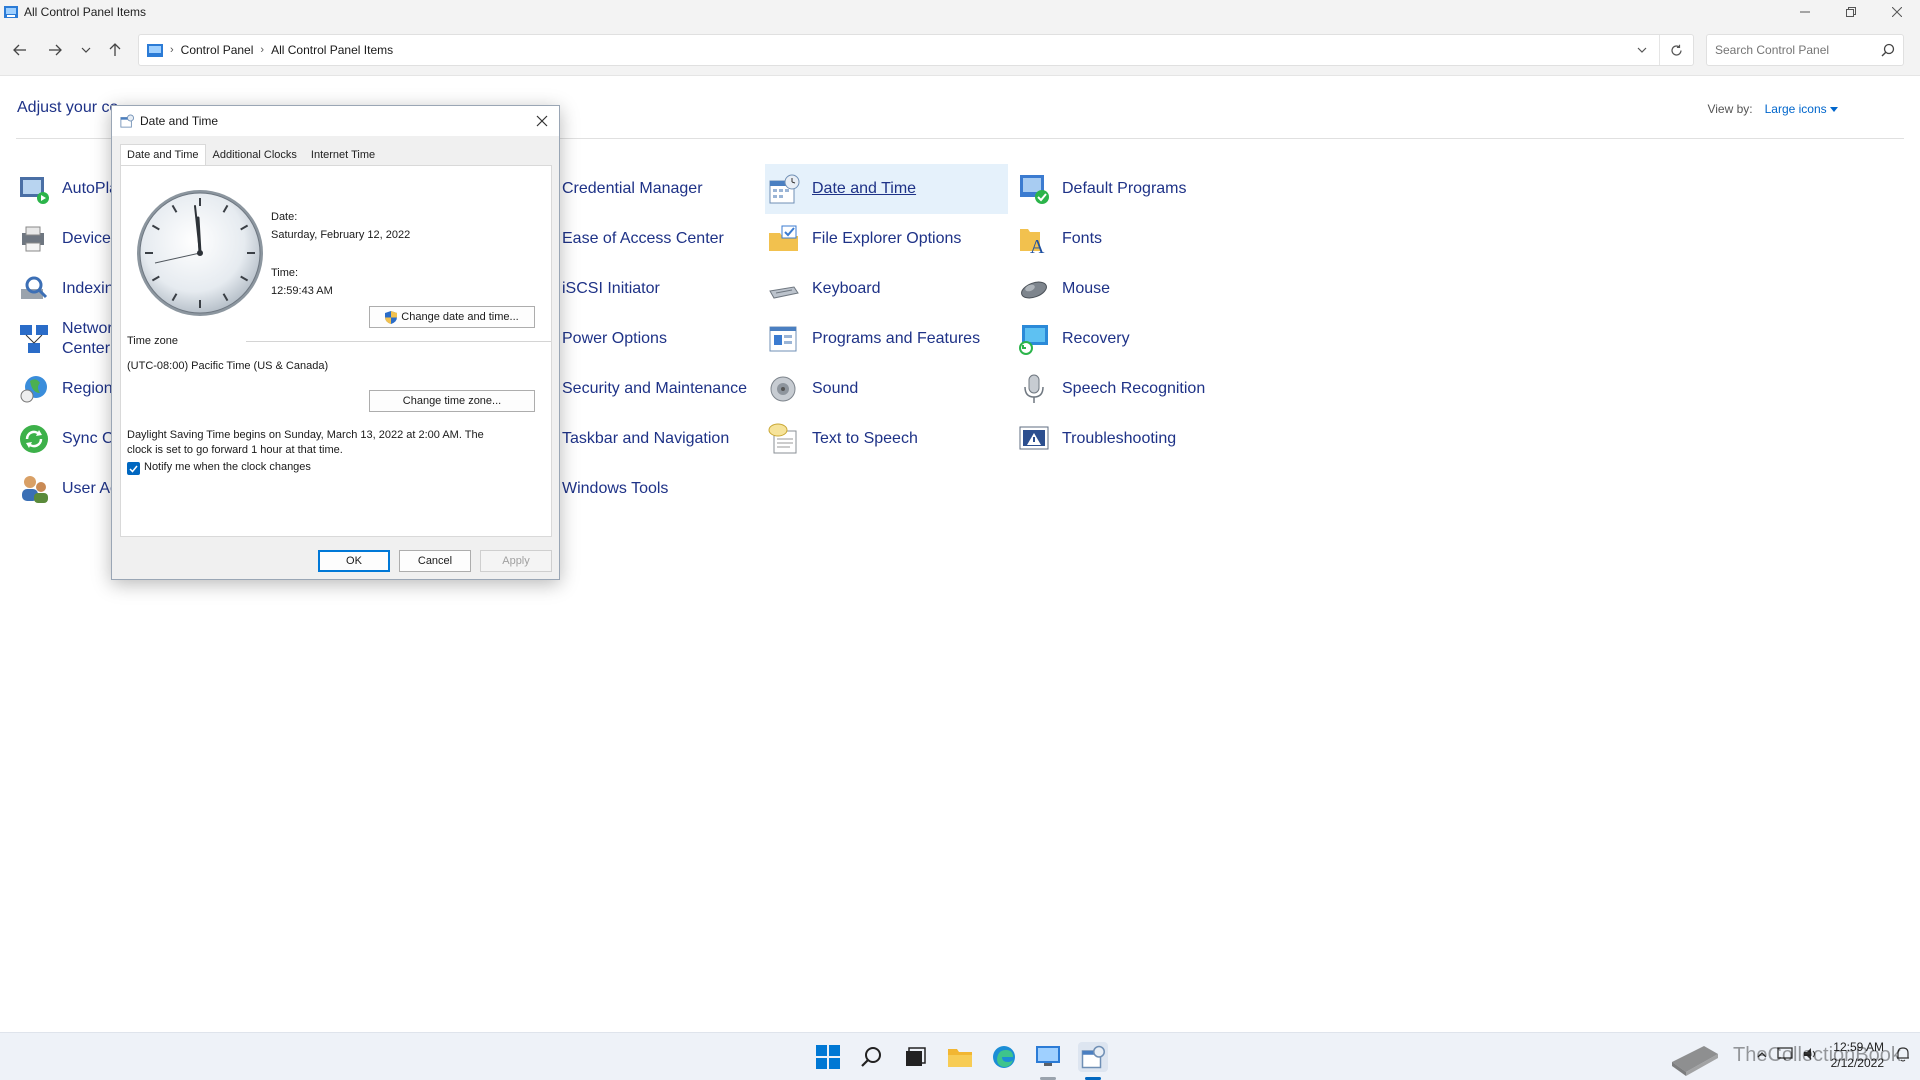 This screenshot has width=1920, height=1080. Describe the element at coordinates (614, 339) in the screenshot. I see `item-power-options: Power Options` at that location.